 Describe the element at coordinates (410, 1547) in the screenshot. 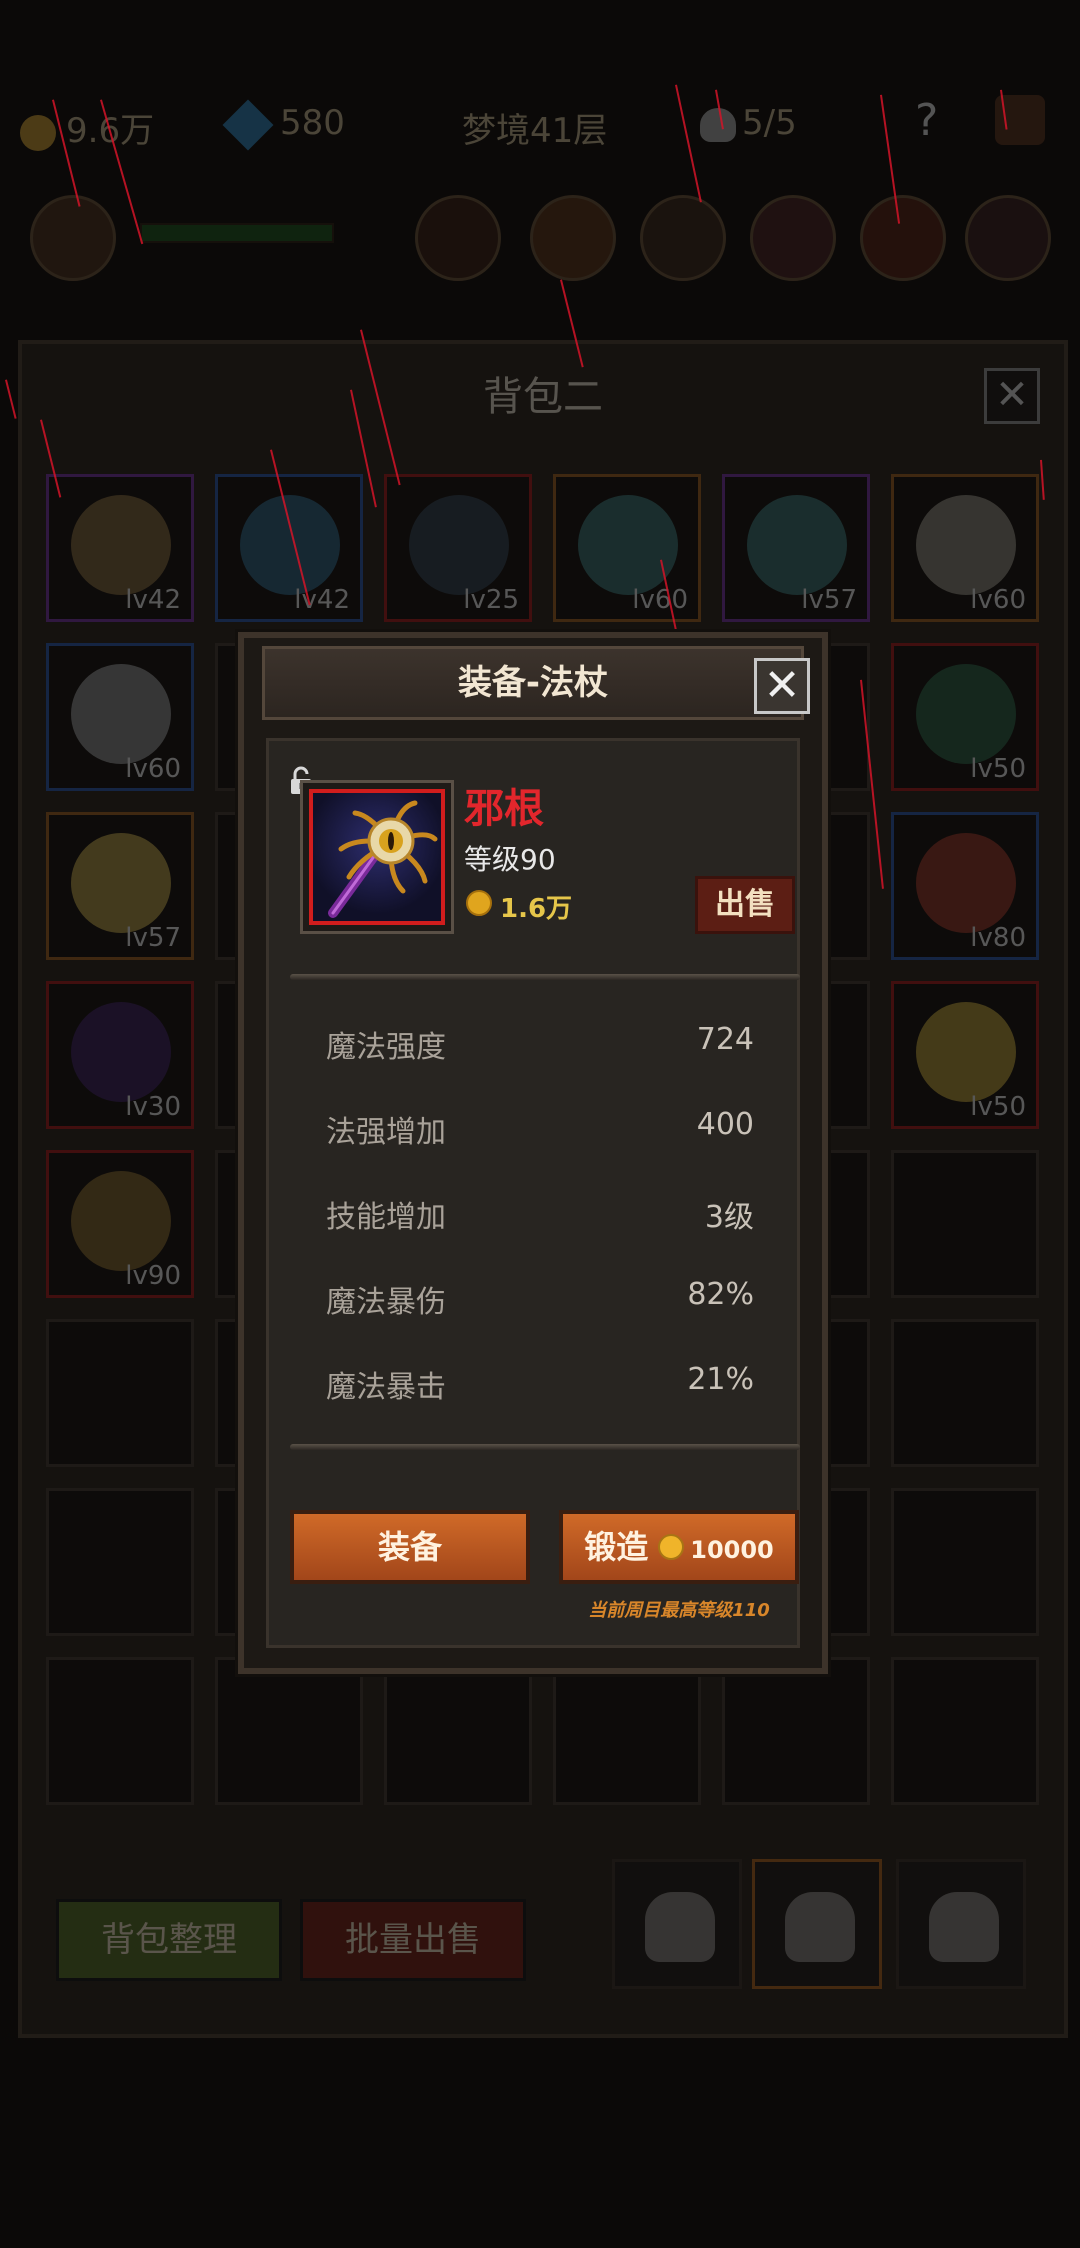

I see `equip-button: 装备` at that location.